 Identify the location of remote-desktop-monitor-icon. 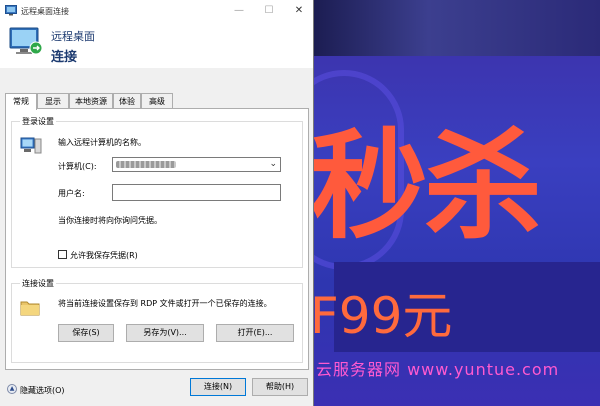
(26, 41).